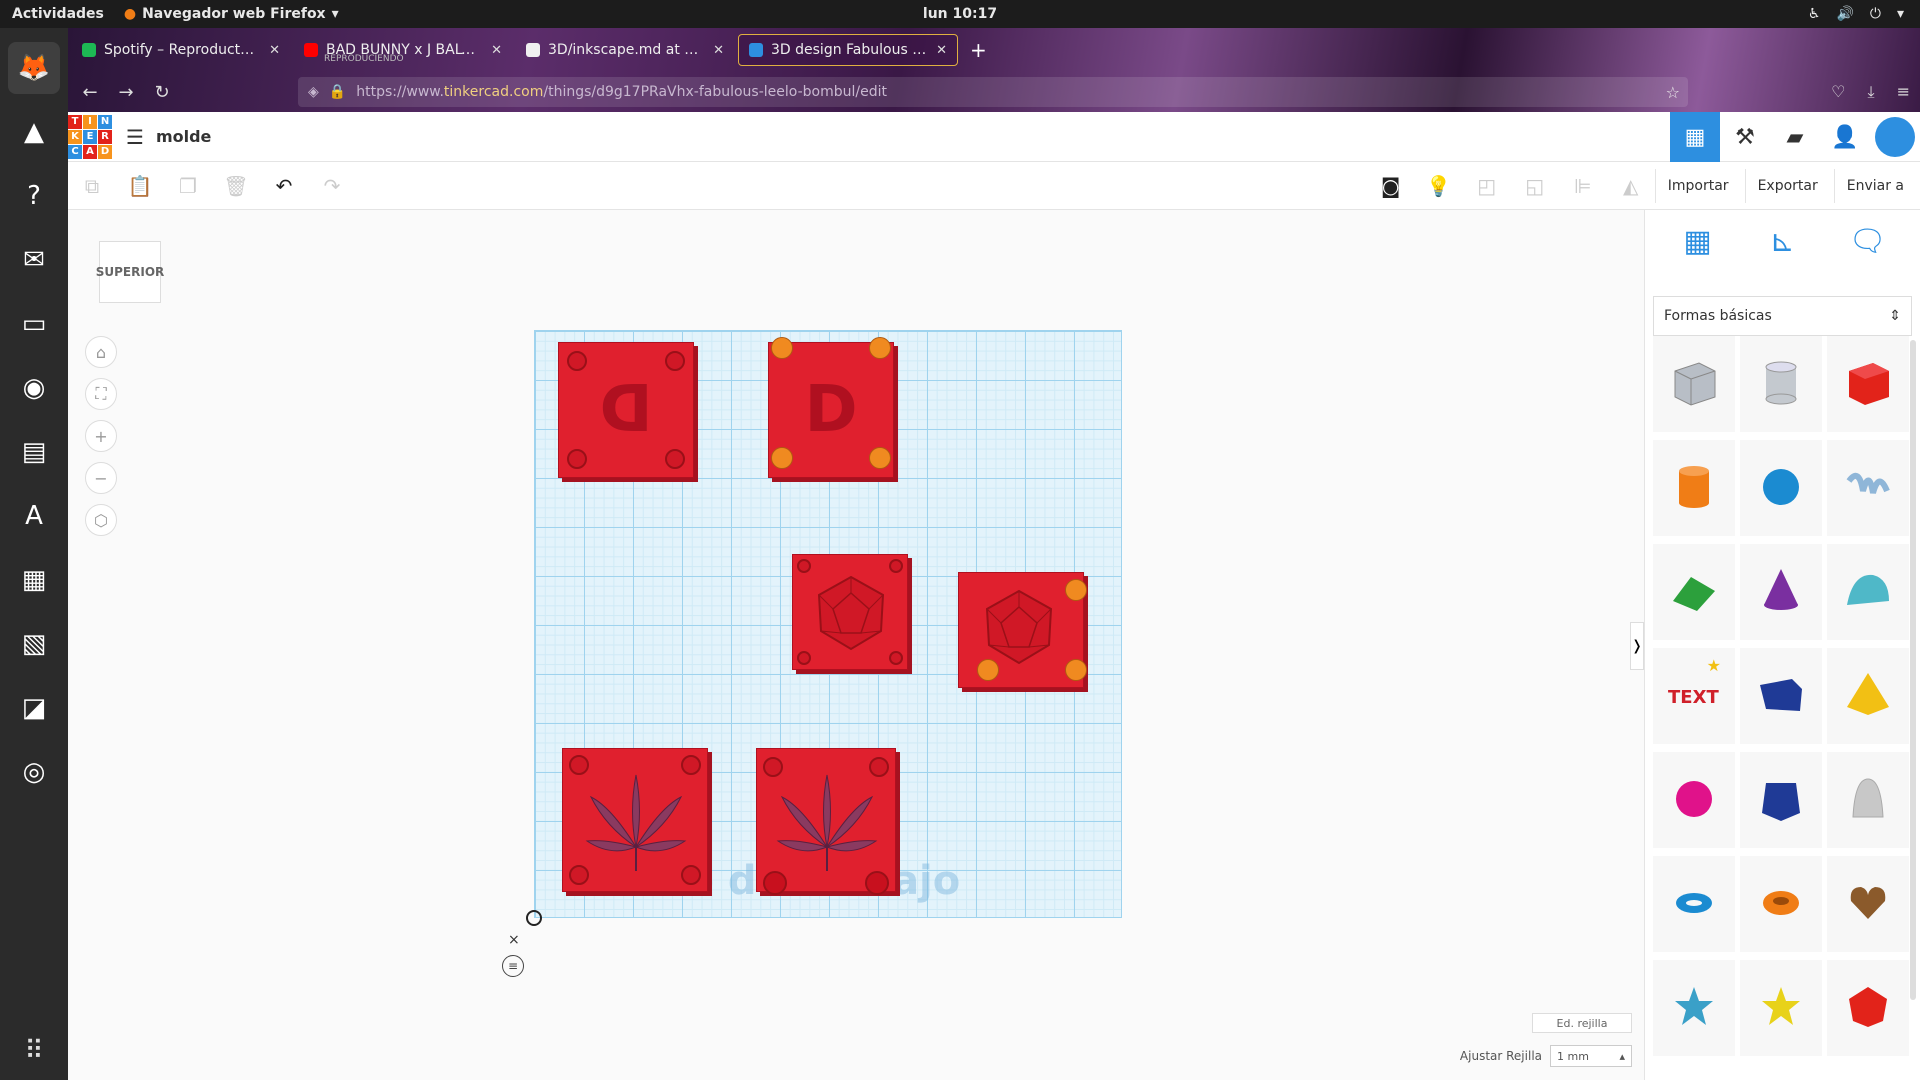  What do you see at coordinates (1694, 592) in the screenshot?
I see `shape-roof` at bounding box center [1694, 592].